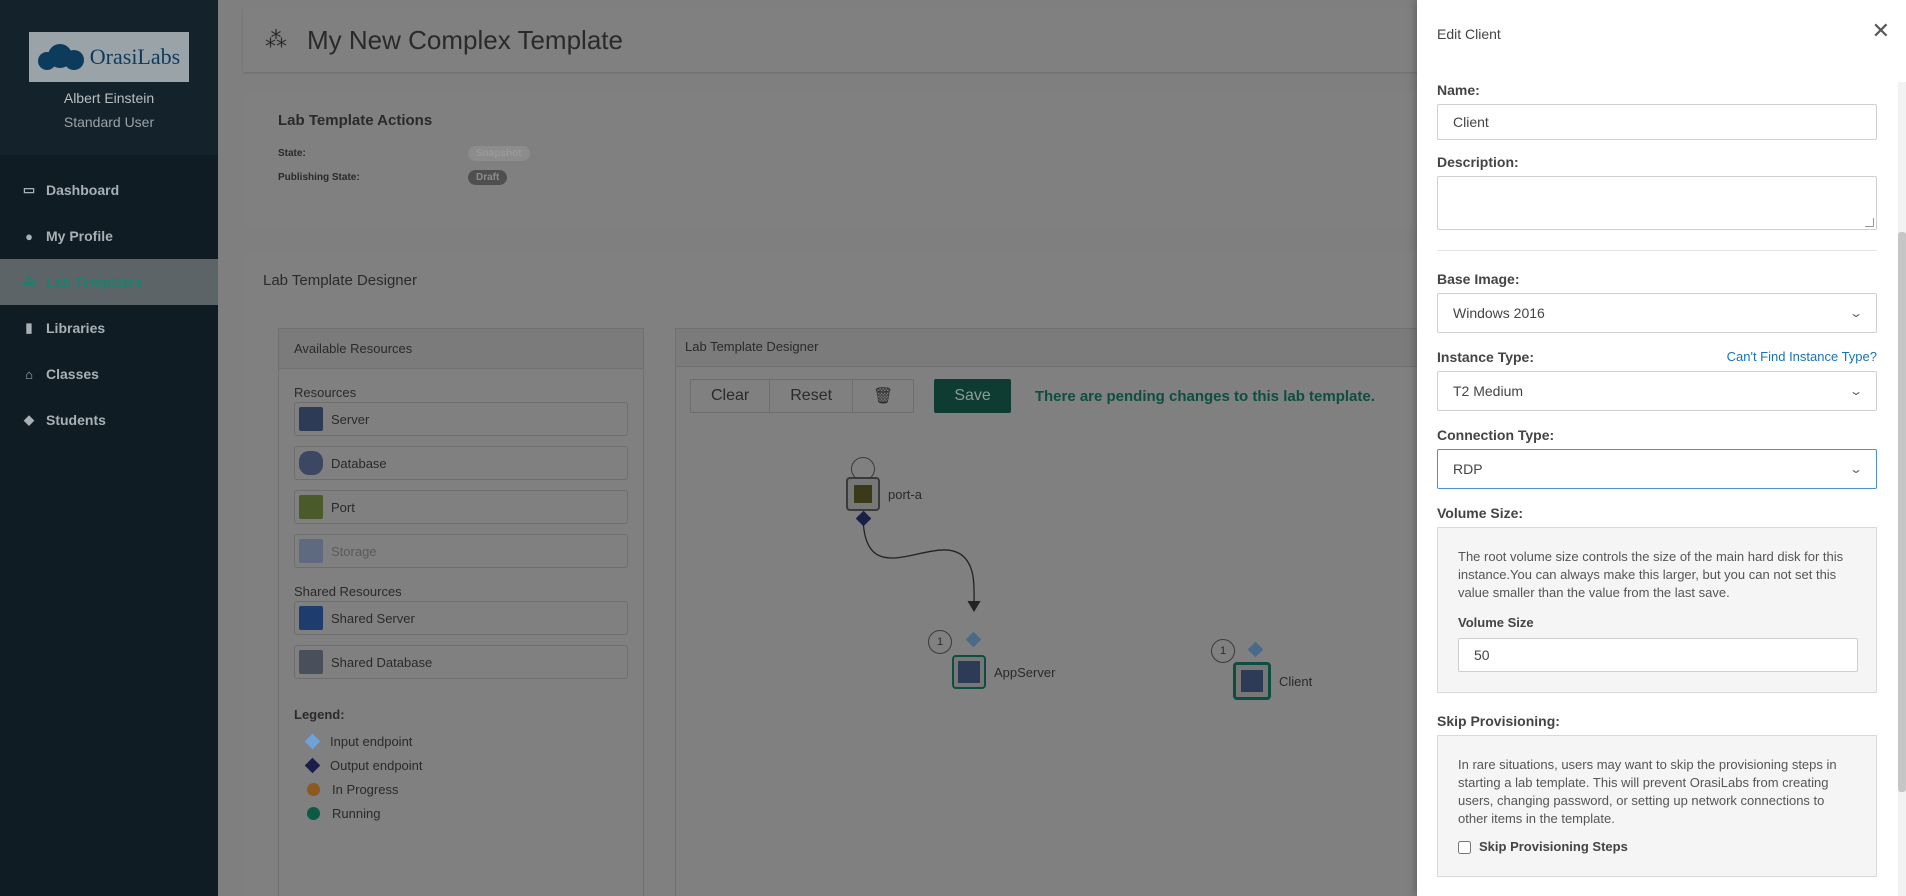 This screenshot has width=1906, height=896. Describe the element at coordinates (376, 765) in the screenshot. I see `legend-label: Output endpoint` at that location.